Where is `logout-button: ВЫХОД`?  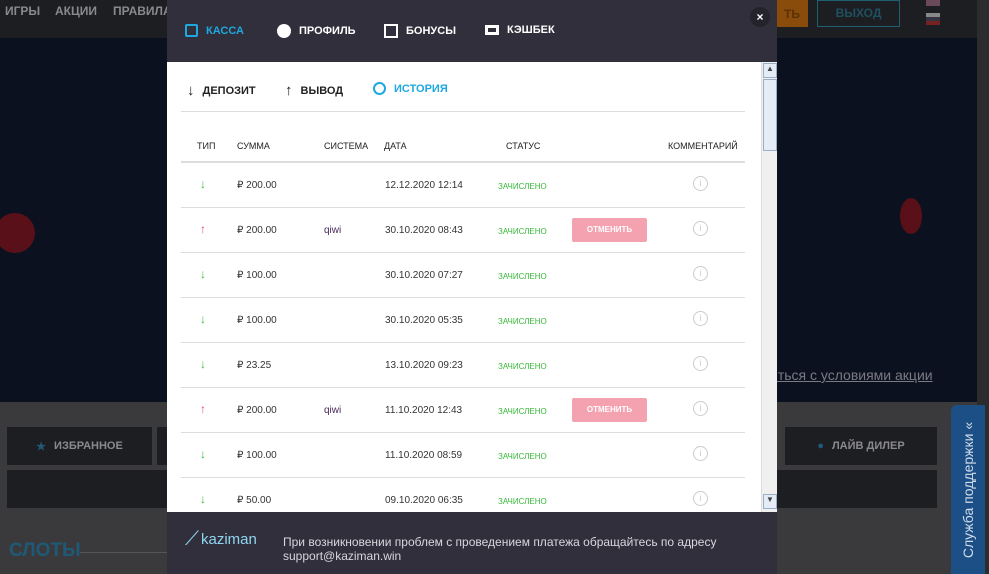
logout-button: ВЫХОД is located at coordinates (858, 13).